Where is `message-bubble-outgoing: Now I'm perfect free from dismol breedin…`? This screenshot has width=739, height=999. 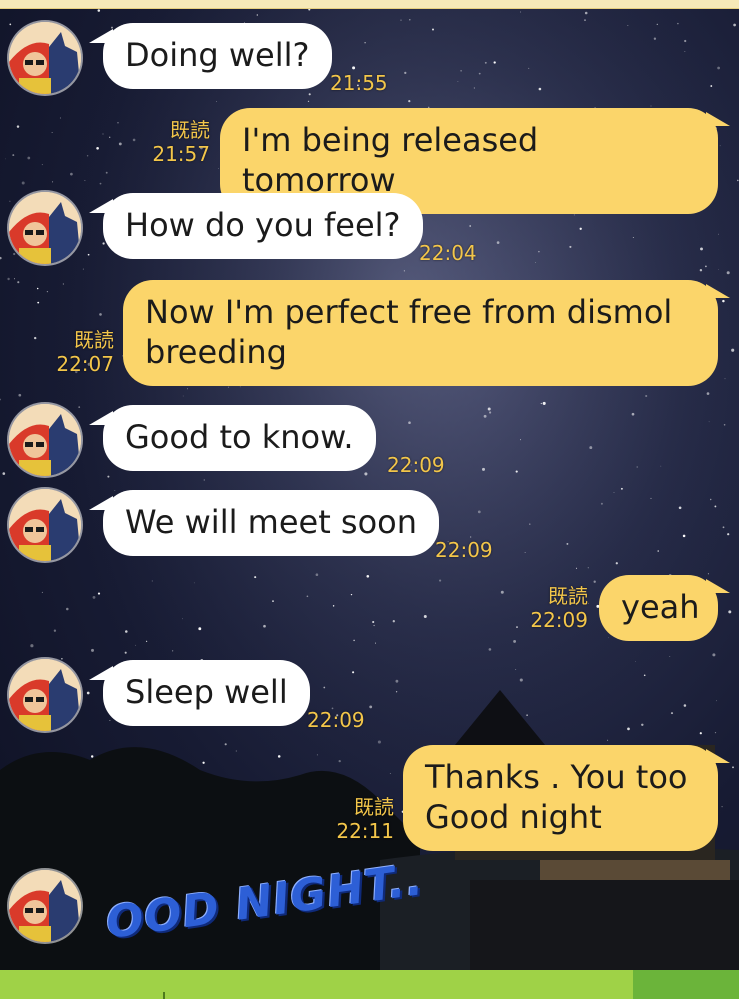 message-bubble-outgoing: Now I'm perfect free from dismol breedin… is located at coordinates (426, 333).